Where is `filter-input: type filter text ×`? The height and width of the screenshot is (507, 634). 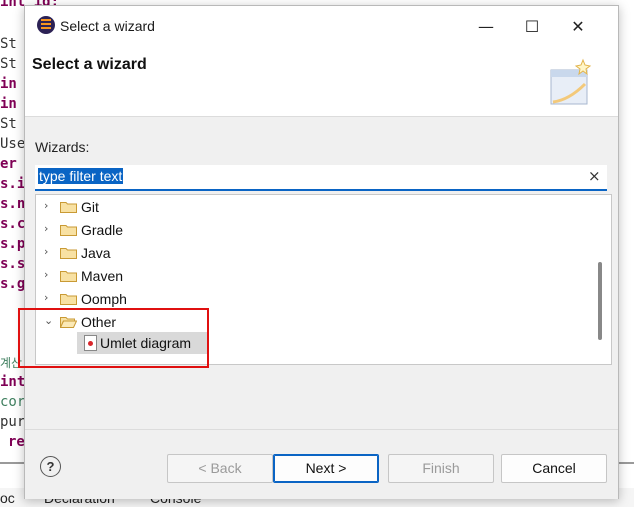 filter-input: type filter text × is located at coordinates (321, 178).